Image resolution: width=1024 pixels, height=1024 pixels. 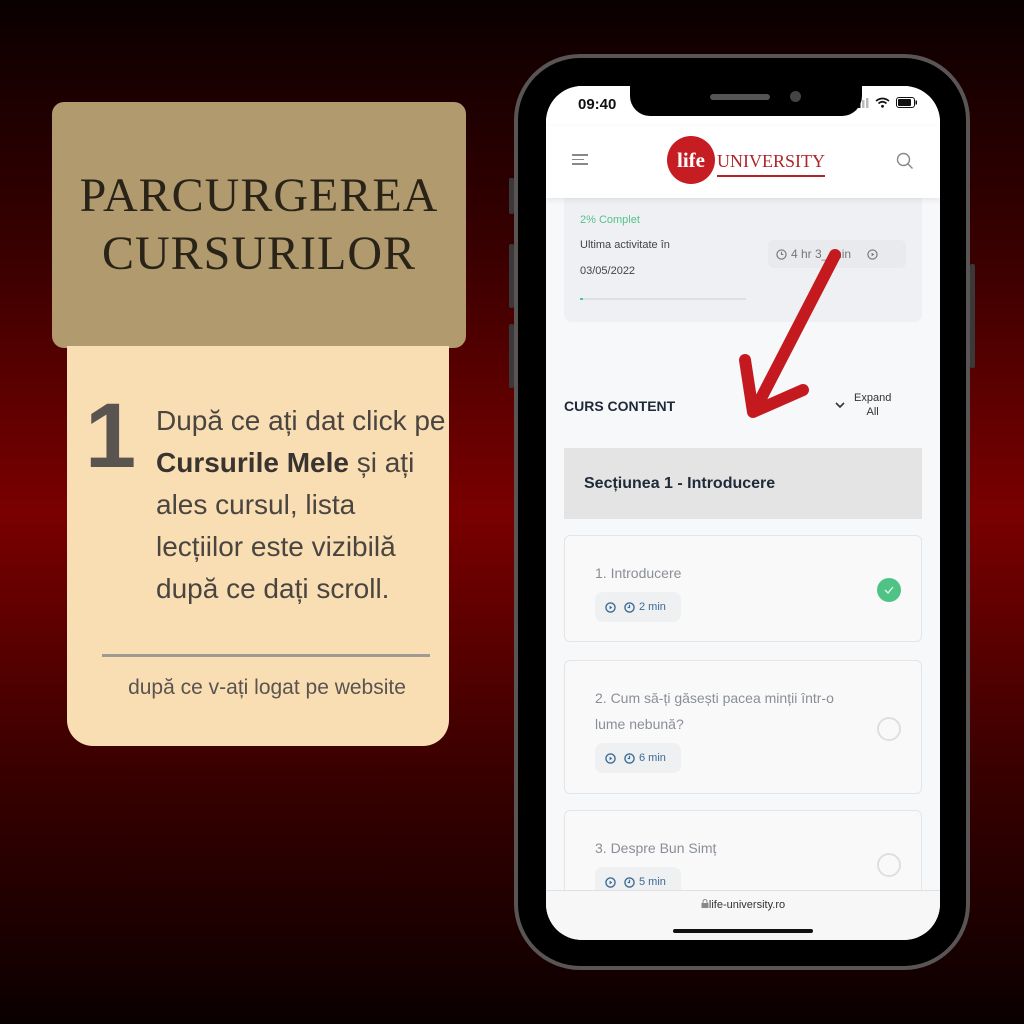 I want to click on phone-notch, so click(x=746, y=101).